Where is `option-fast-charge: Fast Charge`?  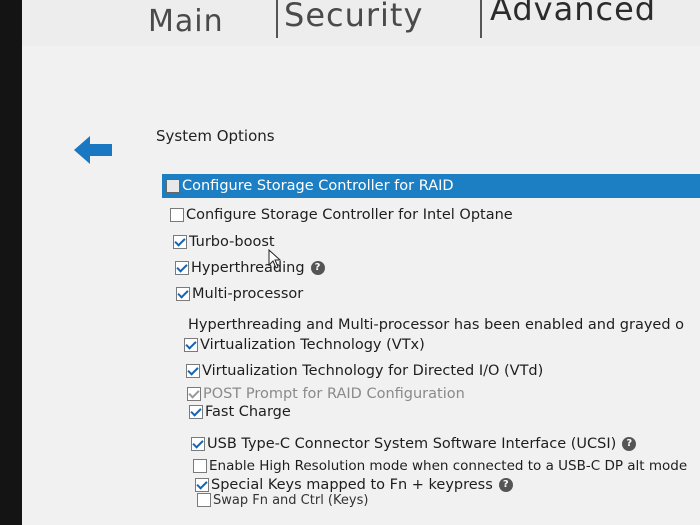
option-fast-charge: Fast Charge is located at coordinates (240, 412).